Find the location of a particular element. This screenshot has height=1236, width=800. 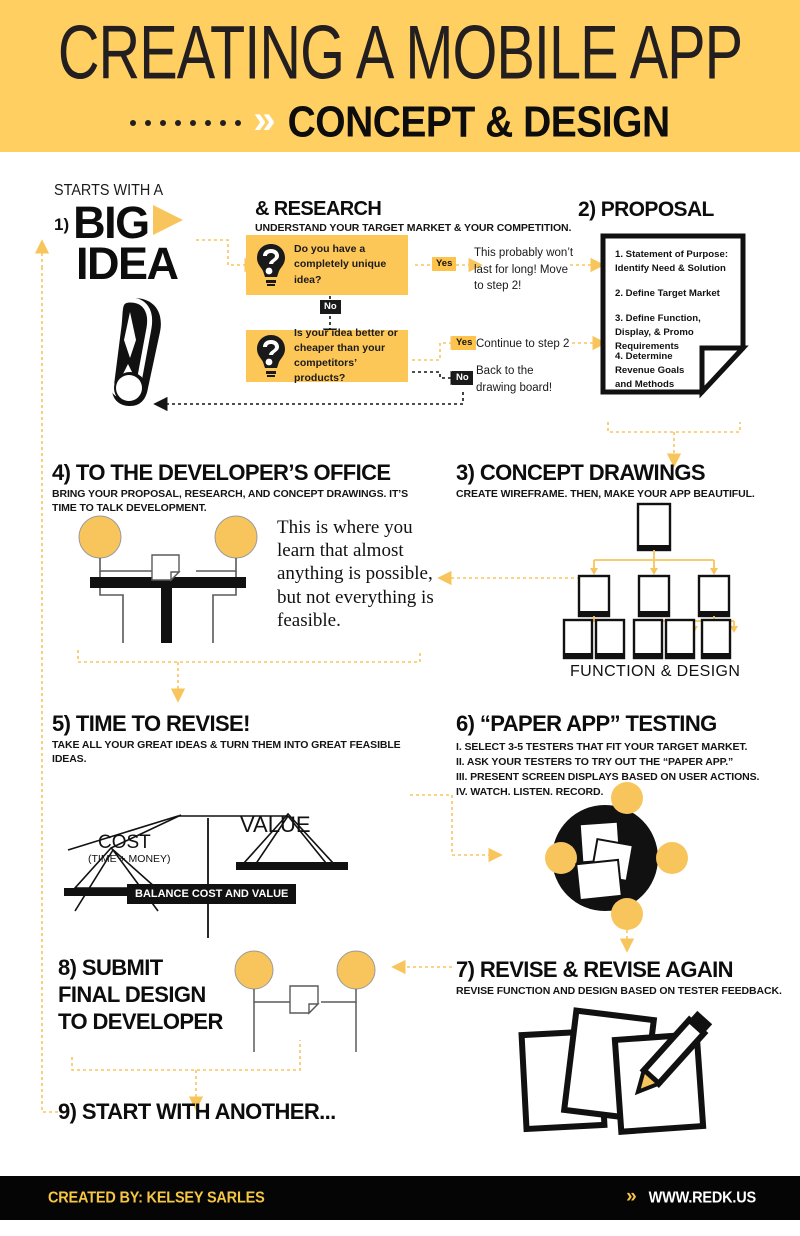

balance-cost-value-label: BALANCE COST AND VALUE is located at coordinates (212, 894).